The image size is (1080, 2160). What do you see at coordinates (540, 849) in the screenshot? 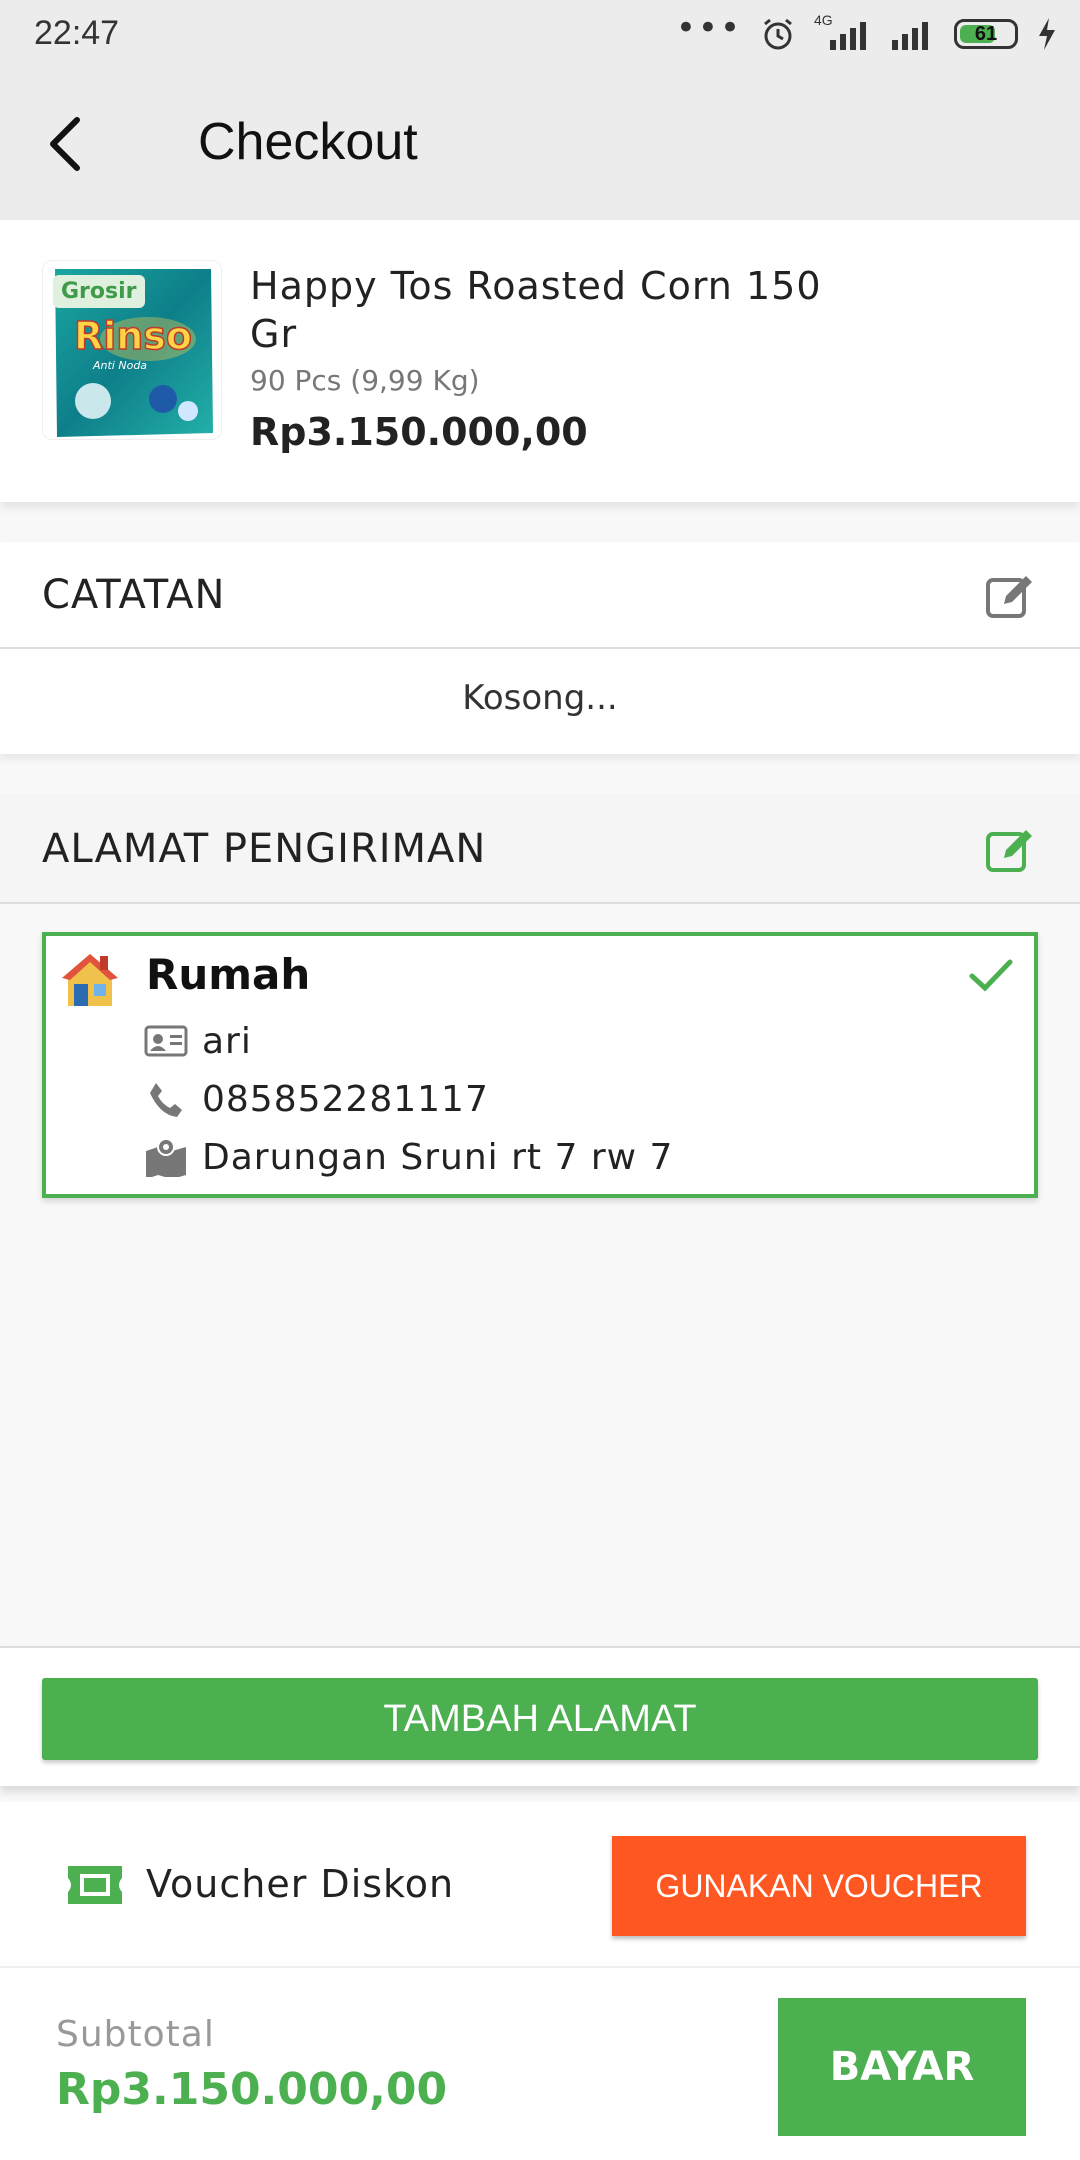
I see `shipping-header: ALAMAT PENGIRIMAN` at bounding box center [540, 849].